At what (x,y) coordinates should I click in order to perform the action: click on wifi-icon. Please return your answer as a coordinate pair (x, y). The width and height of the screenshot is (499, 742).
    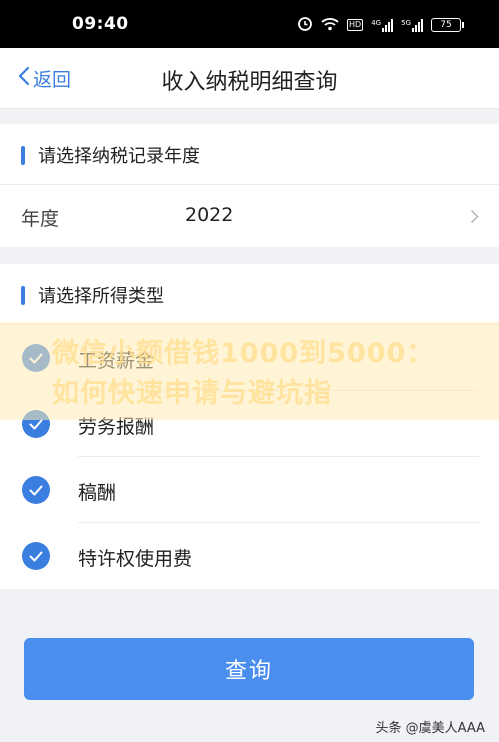
    Looking at the image, I should click on (330, 25).